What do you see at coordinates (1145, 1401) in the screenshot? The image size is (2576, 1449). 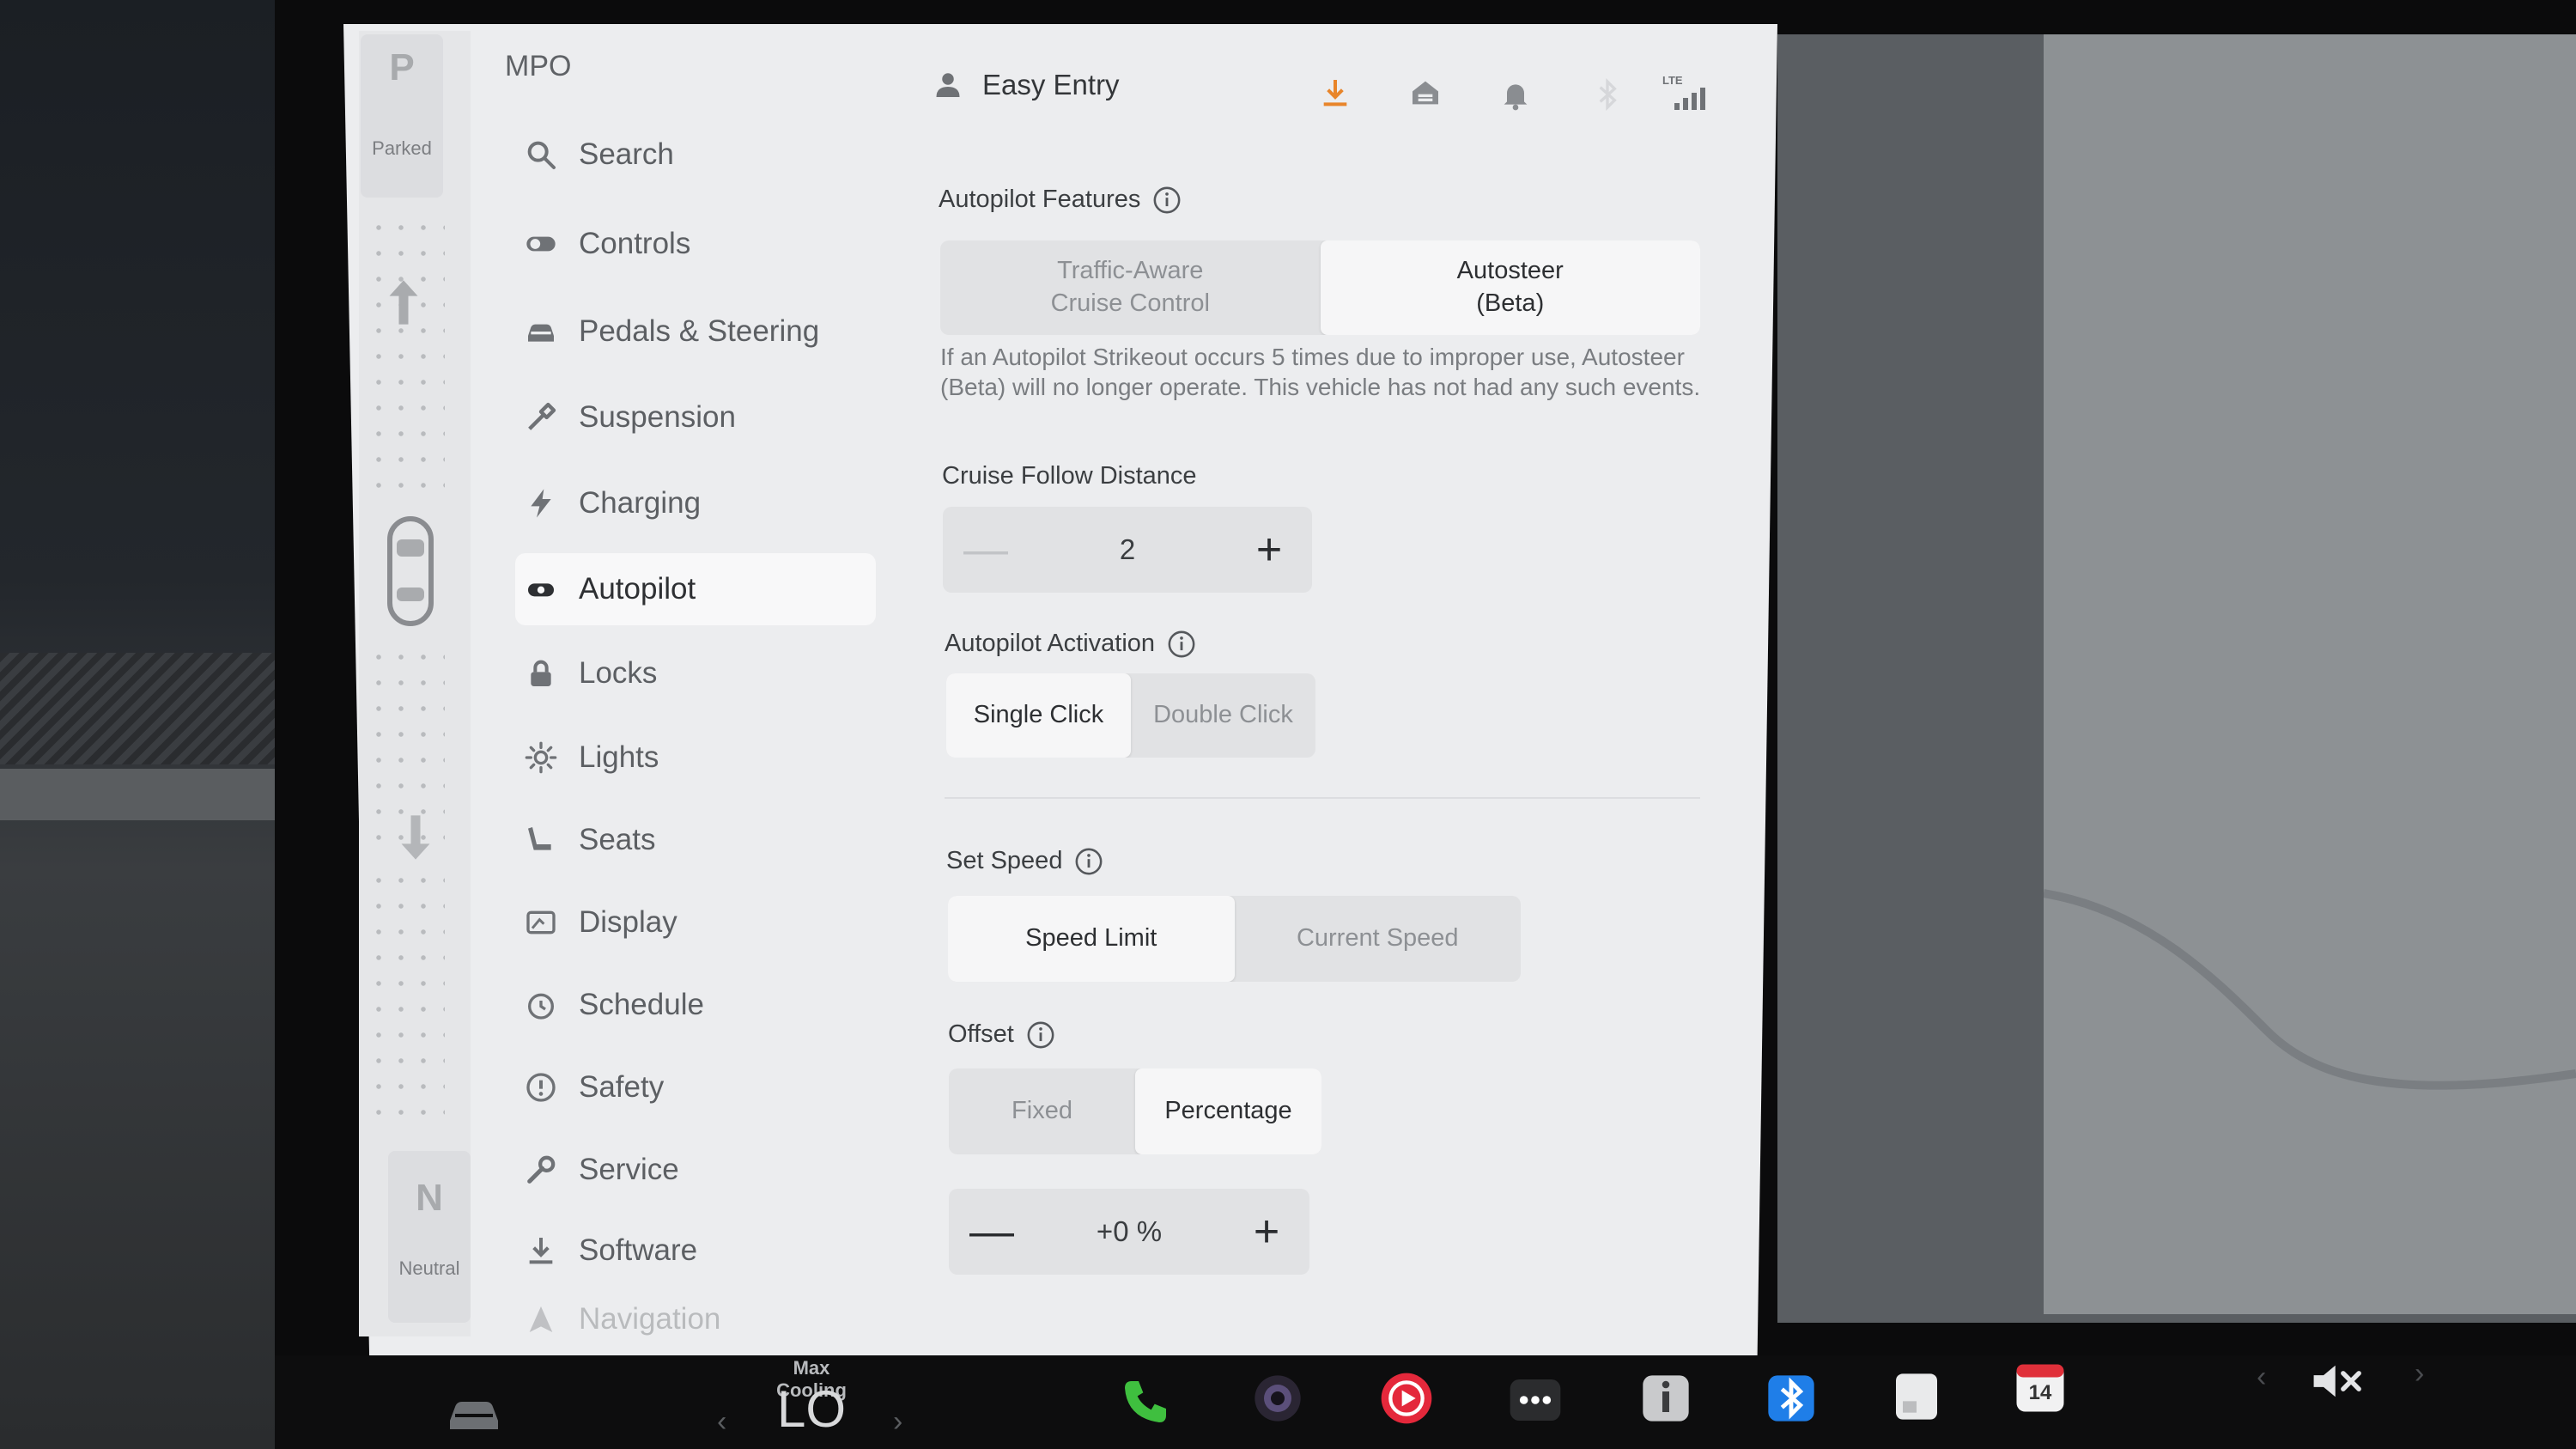 I see `phone-icon` at bounding box center [1145, 1401].